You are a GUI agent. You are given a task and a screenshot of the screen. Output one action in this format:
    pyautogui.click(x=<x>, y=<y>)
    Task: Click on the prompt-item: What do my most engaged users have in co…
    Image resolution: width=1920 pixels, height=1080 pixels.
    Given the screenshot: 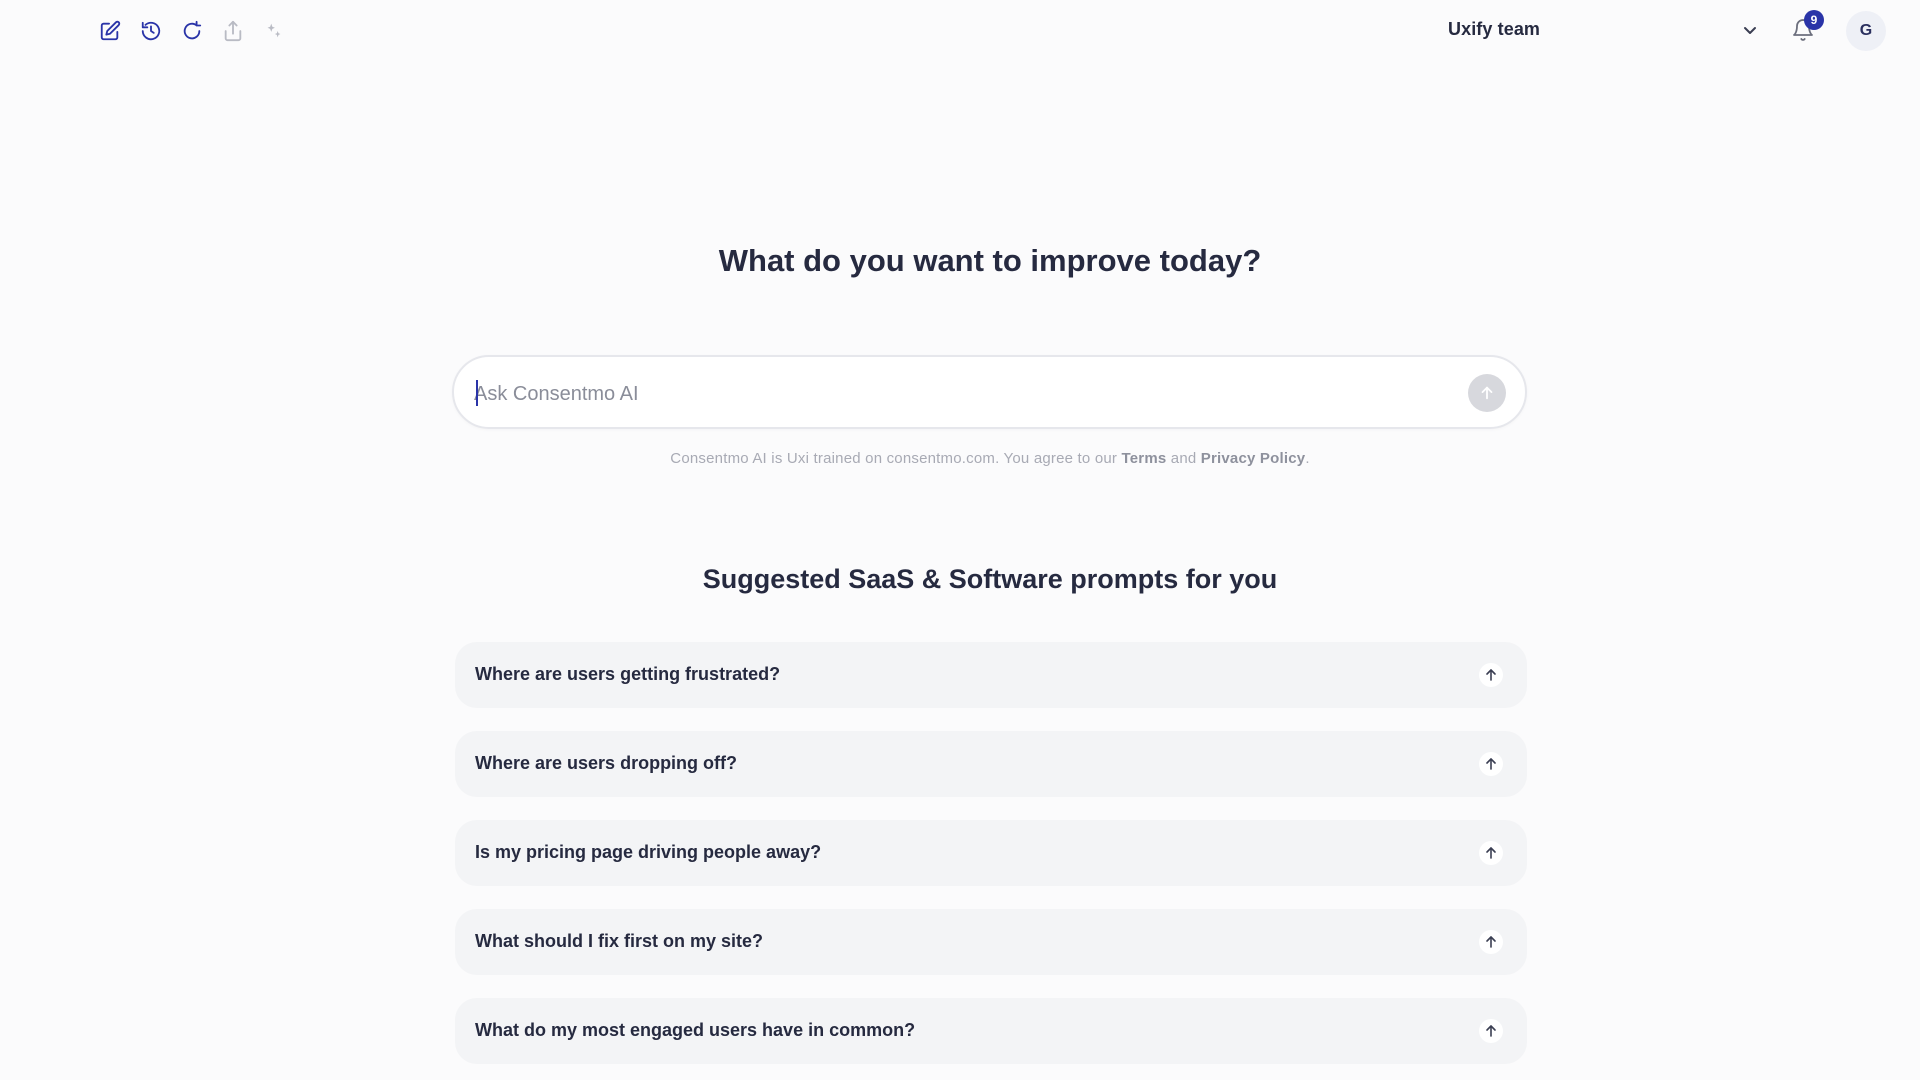 What is the action you would take?
    pyautogui.click(x=991, y=1031)
    